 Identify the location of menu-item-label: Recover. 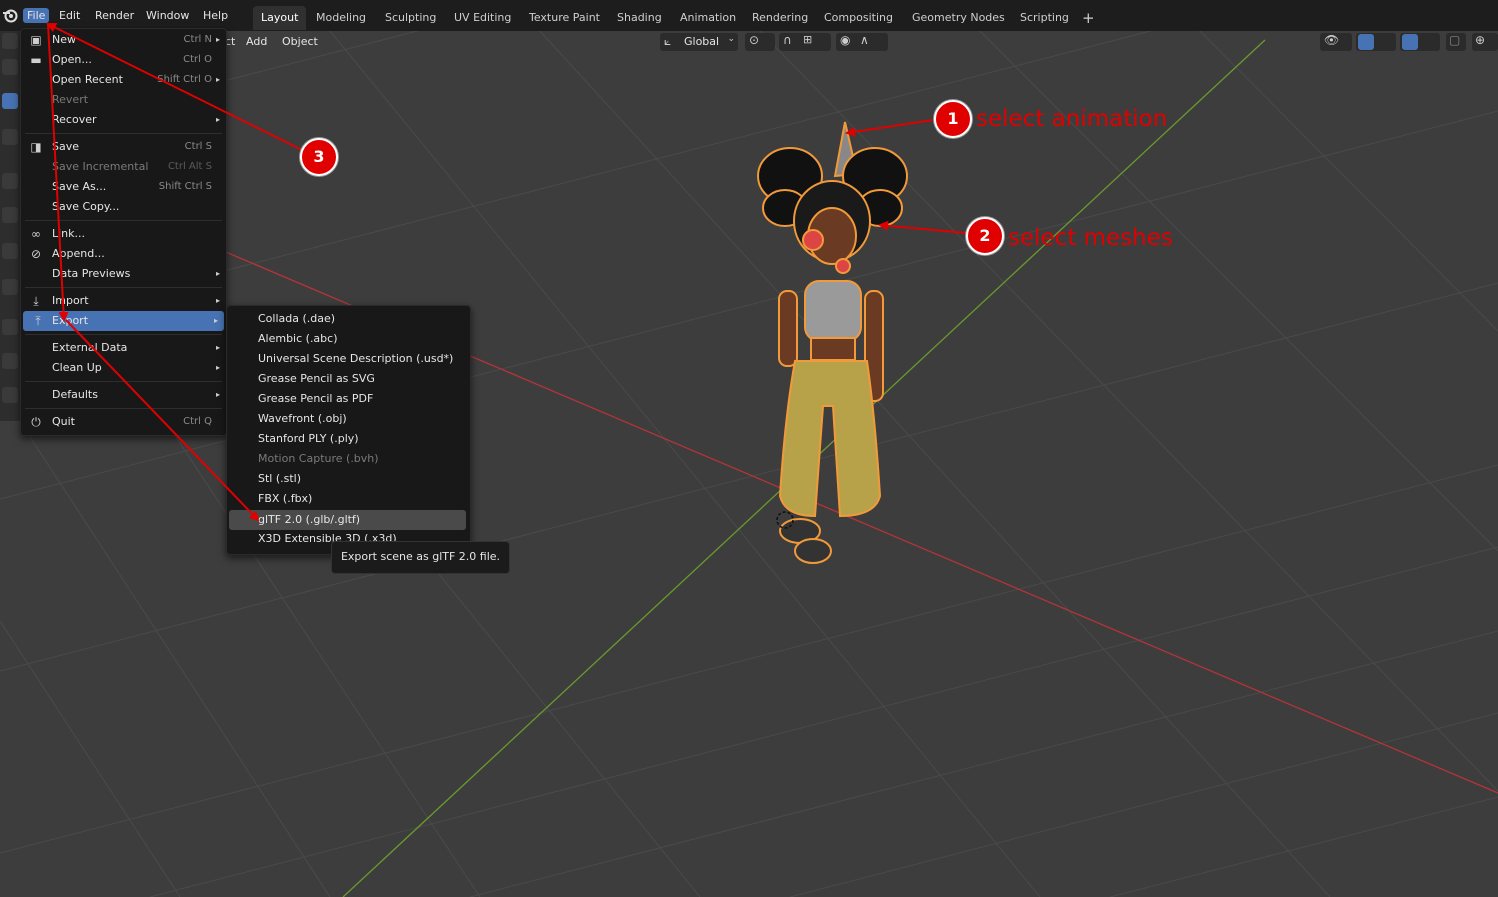
(74, 119).